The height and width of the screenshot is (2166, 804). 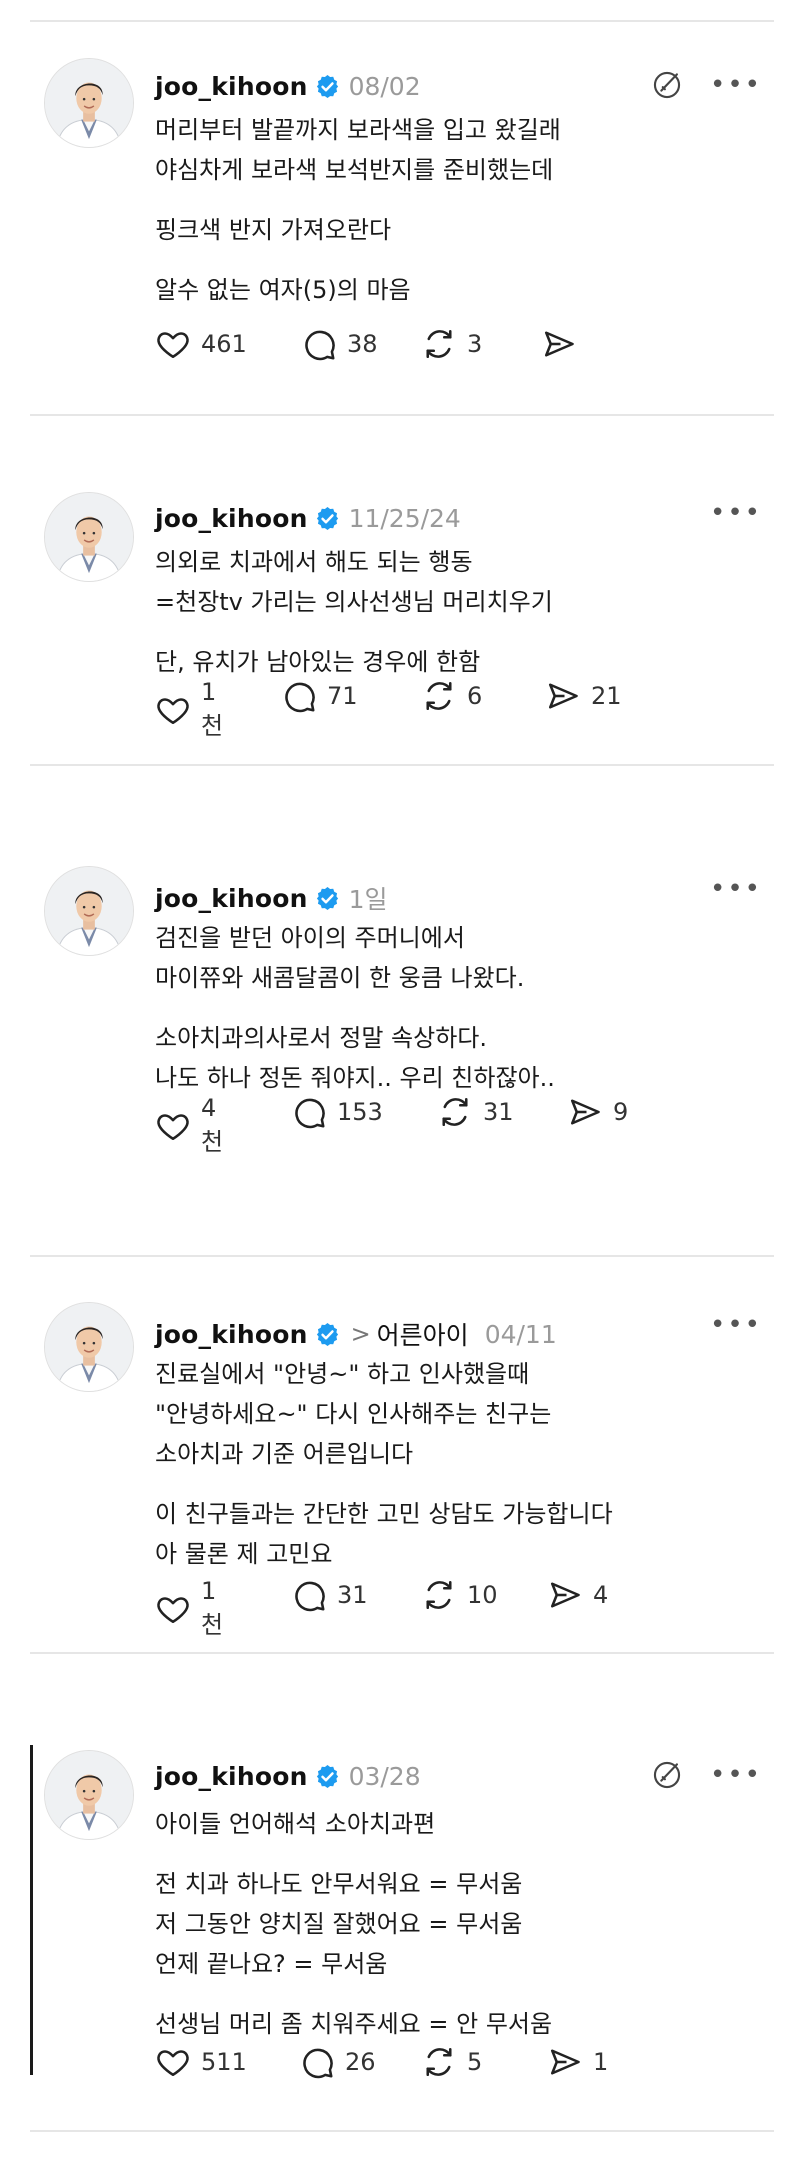 What do you see at coordinates (475, 1112) in the screenshot?
I see `repost-button: 31` at bounding box center [475, 1112].